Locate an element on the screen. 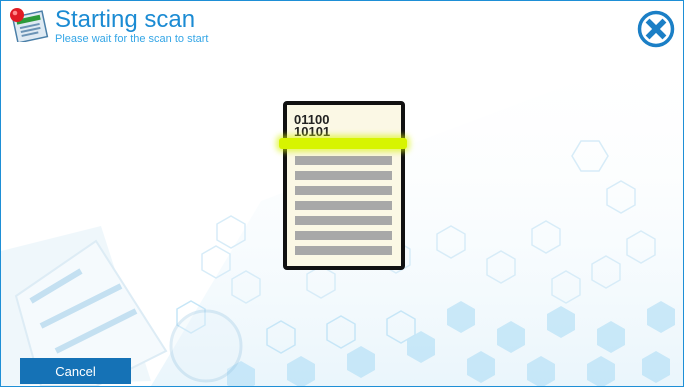  binary-line: 10101 is located at coordinates (312, 131).